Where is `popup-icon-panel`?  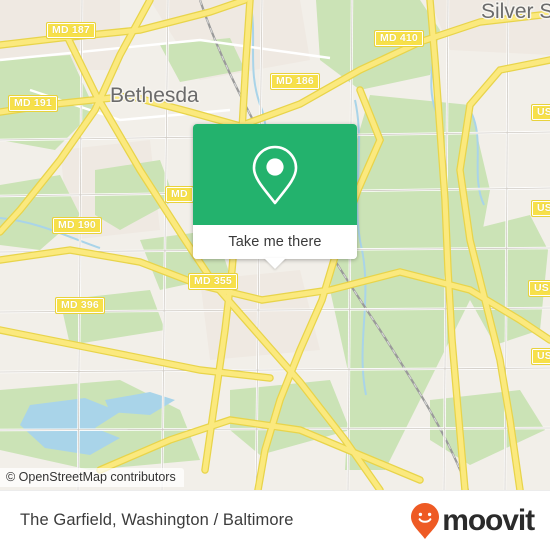
popup-icon-panel is located at coordinates (275, 174).